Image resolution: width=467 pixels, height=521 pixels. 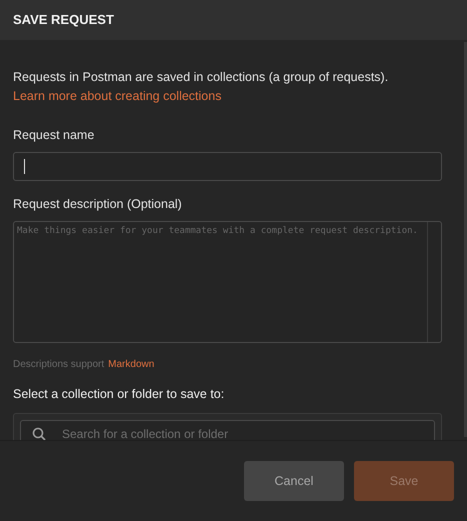 I want to click on field-label: Request description (Optional), so click(x=98, y=204).